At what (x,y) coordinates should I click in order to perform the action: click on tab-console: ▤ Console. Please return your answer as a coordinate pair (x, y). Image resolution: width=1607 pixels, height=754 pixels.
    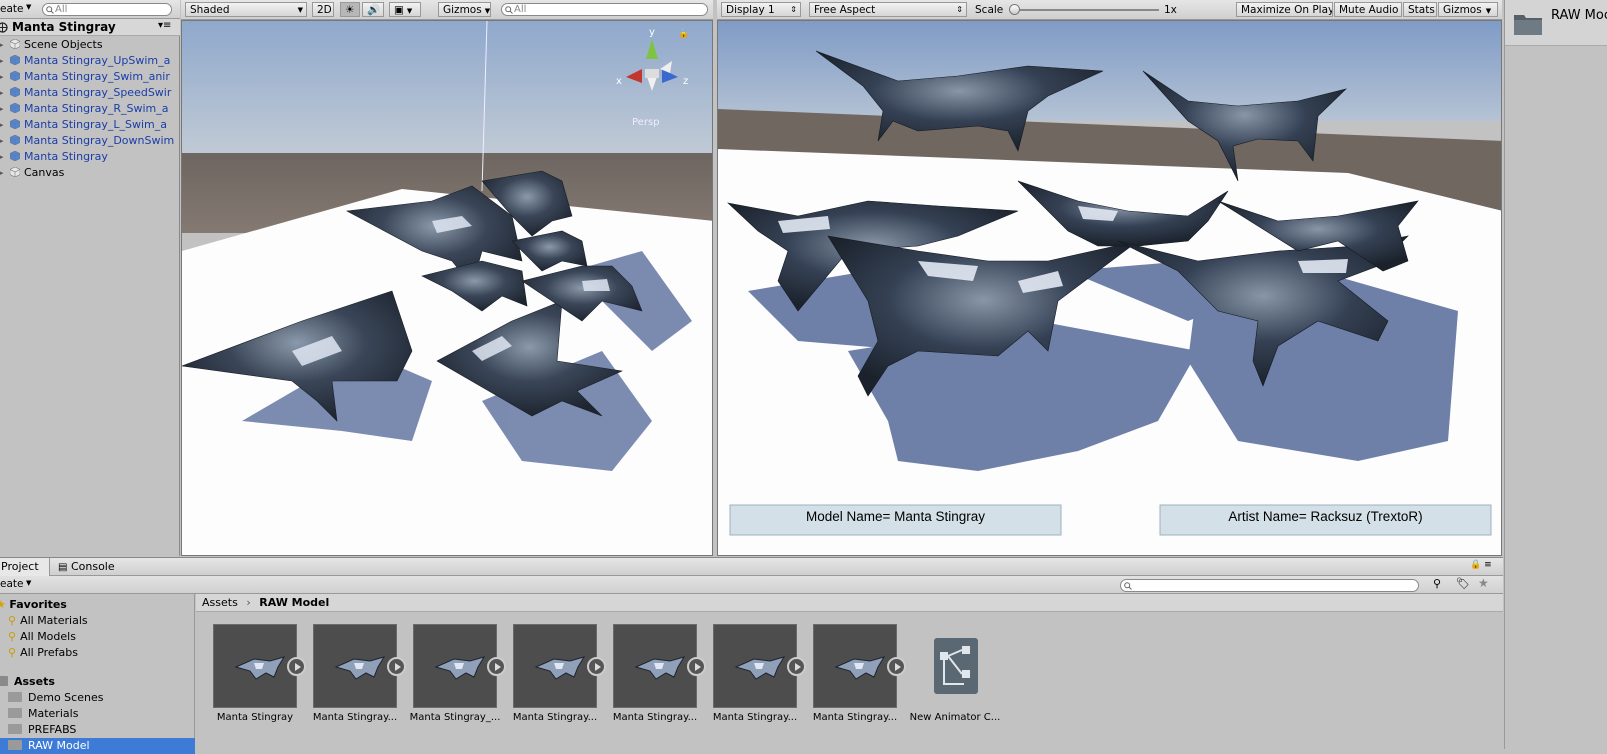
    Looking at the image, I should click on (93, 567).